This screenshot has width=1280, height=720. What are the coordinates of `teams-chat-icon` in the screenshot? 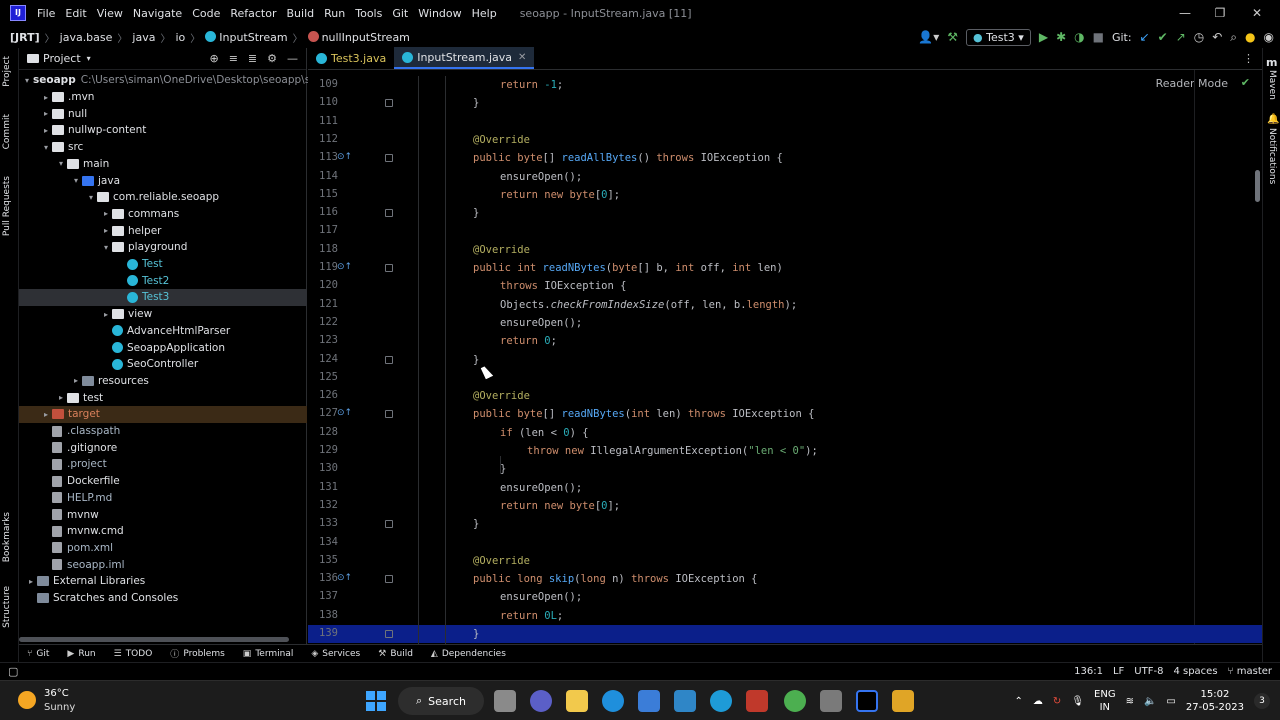 It's located at (541, 701).